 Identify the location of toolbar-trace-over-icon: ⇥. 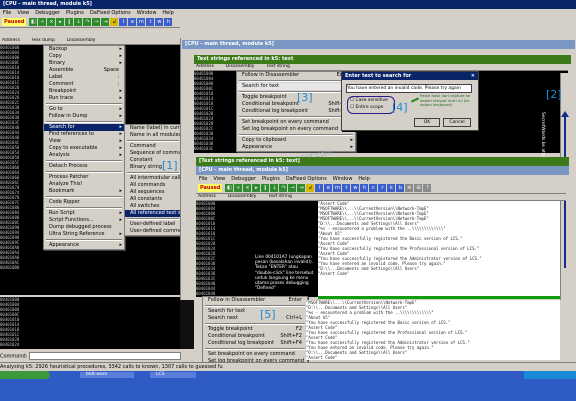
(105, 22).